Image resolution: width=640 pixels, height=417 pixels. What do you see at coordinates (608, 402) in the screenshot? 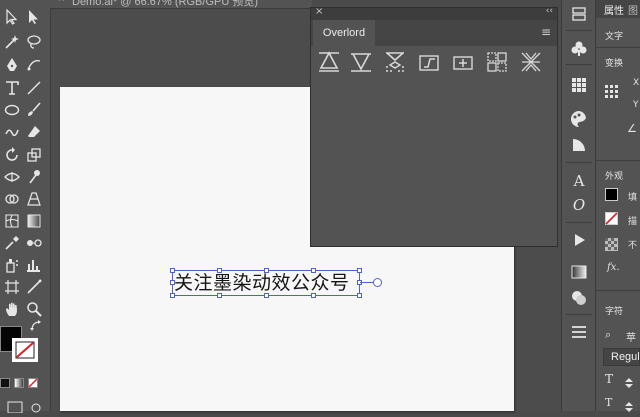
I see `tracking-icon: T` at bounding box center [608, 402].